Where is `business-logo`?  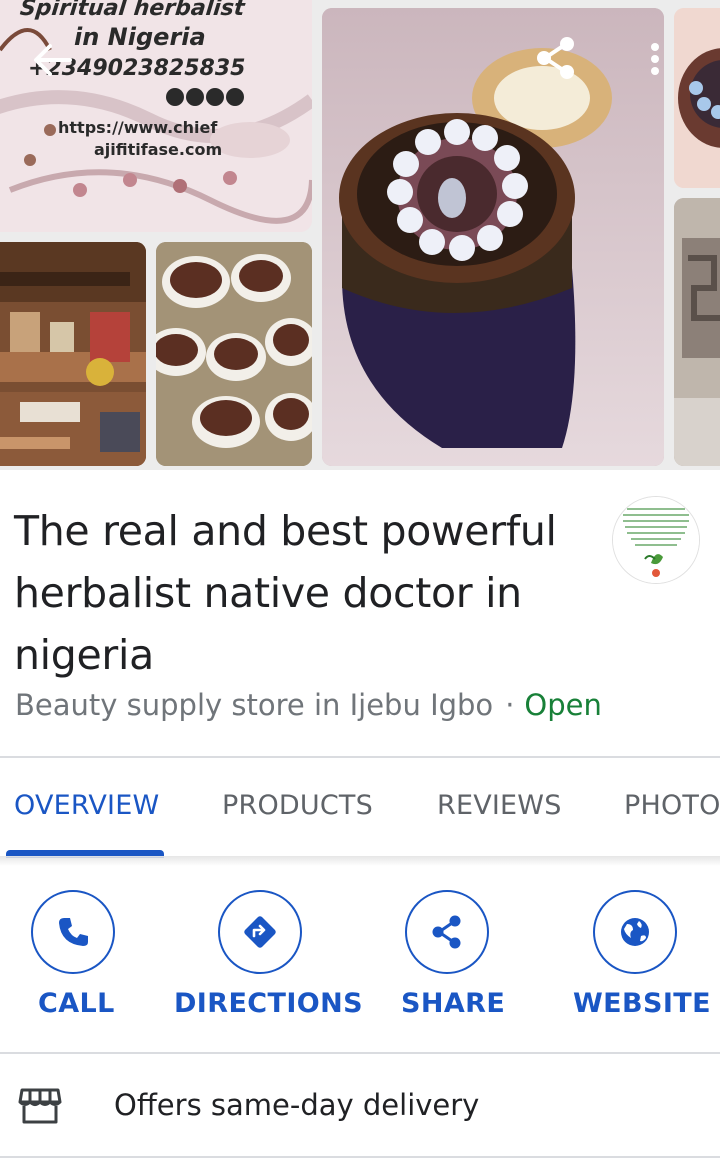
business-logo is located at coordinates (656, 540).